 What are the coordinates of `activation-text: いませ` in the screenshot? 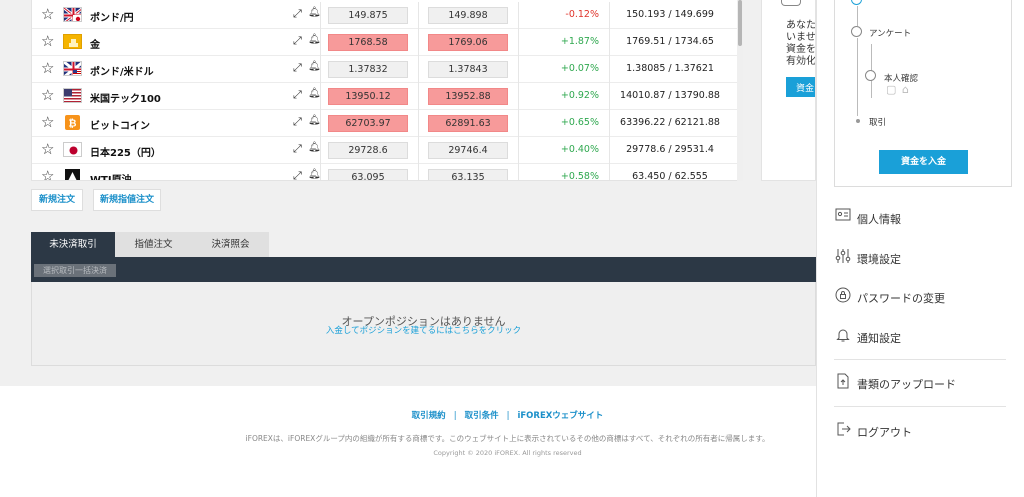 It's located at (801, 37).